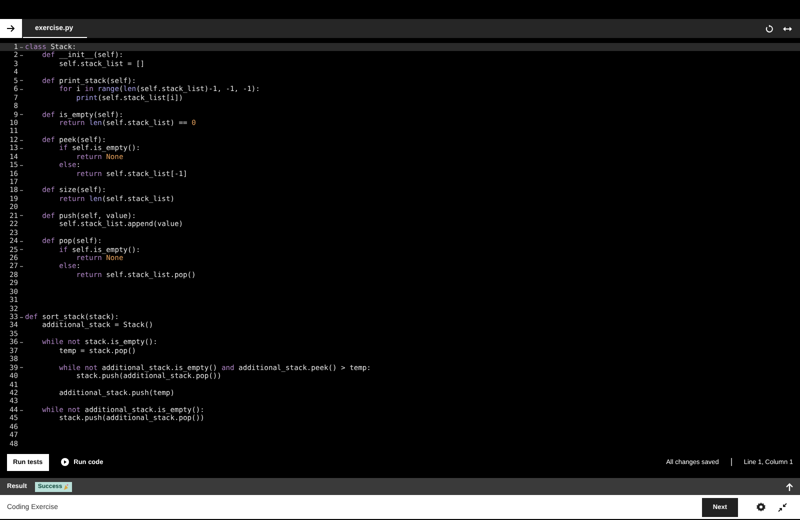 The height and width of the screenshot is (520, 800). Describe the element at coordinates (787, 29) in the screenshot. I see `horizontal-arrows-icon` at that location.